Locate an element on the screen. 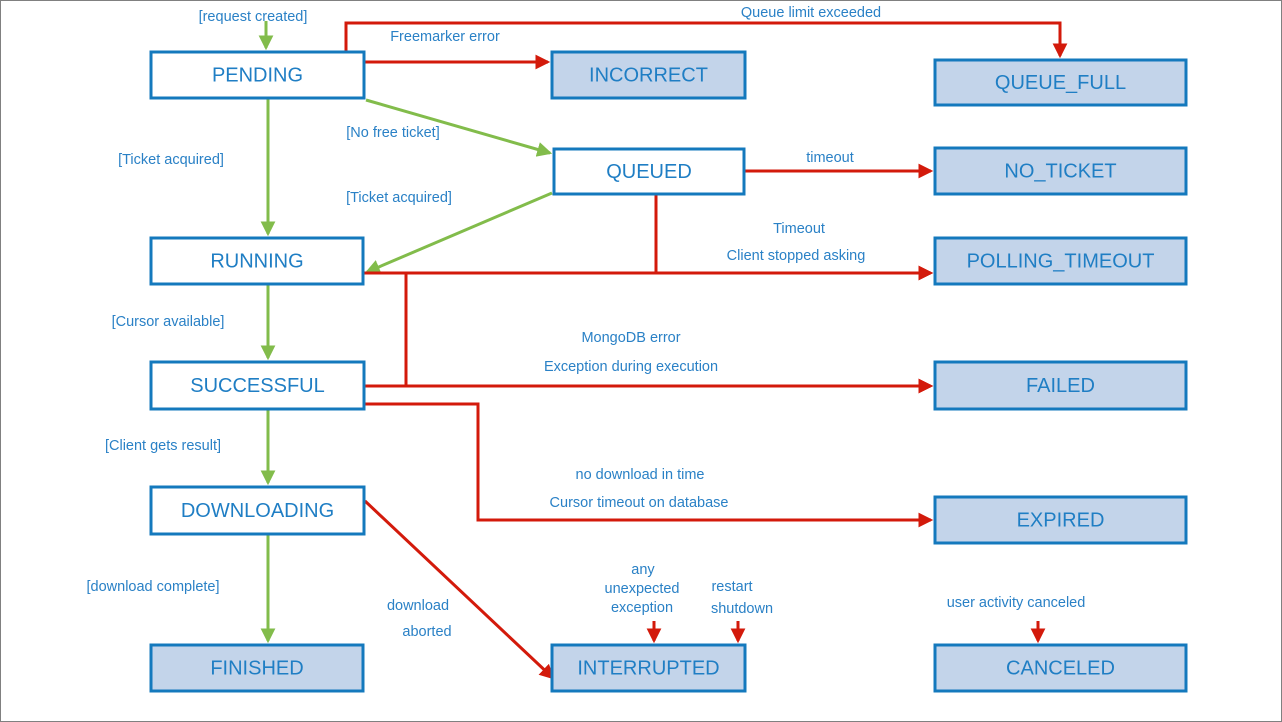 The height and width of the screenshot is (722, 1282). state-queue_full: QUEUE_FULL is located at coordinates (1060, 82).